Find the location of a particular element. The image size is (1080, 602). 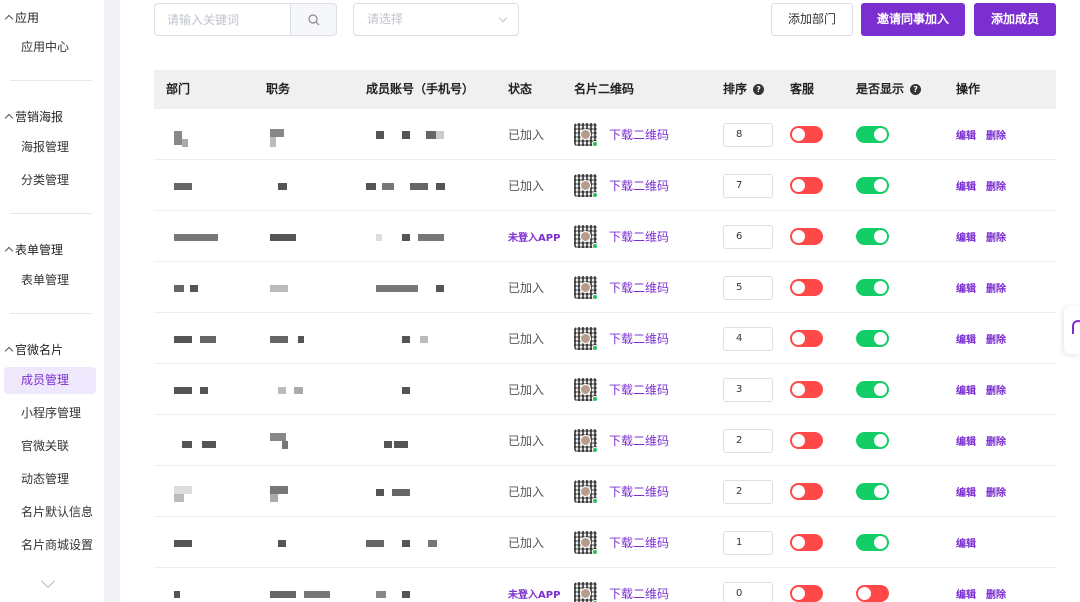

sidebar-item-card-mall-settings: 名片商城设置 is located at coordinates (50, 545).